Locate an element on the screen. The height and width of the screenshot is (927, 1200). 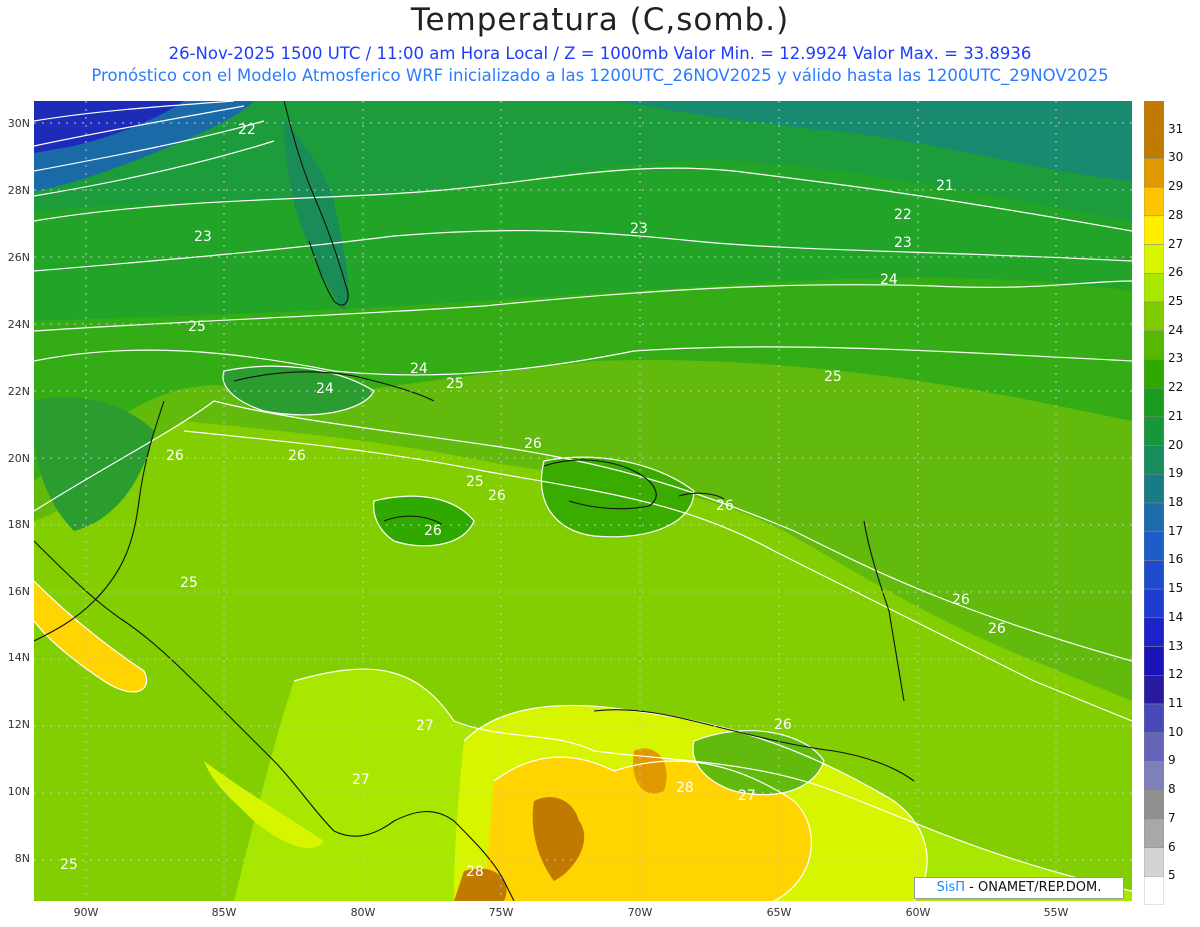
colorbar-label: 5 is located at coordinates (1172, 875).